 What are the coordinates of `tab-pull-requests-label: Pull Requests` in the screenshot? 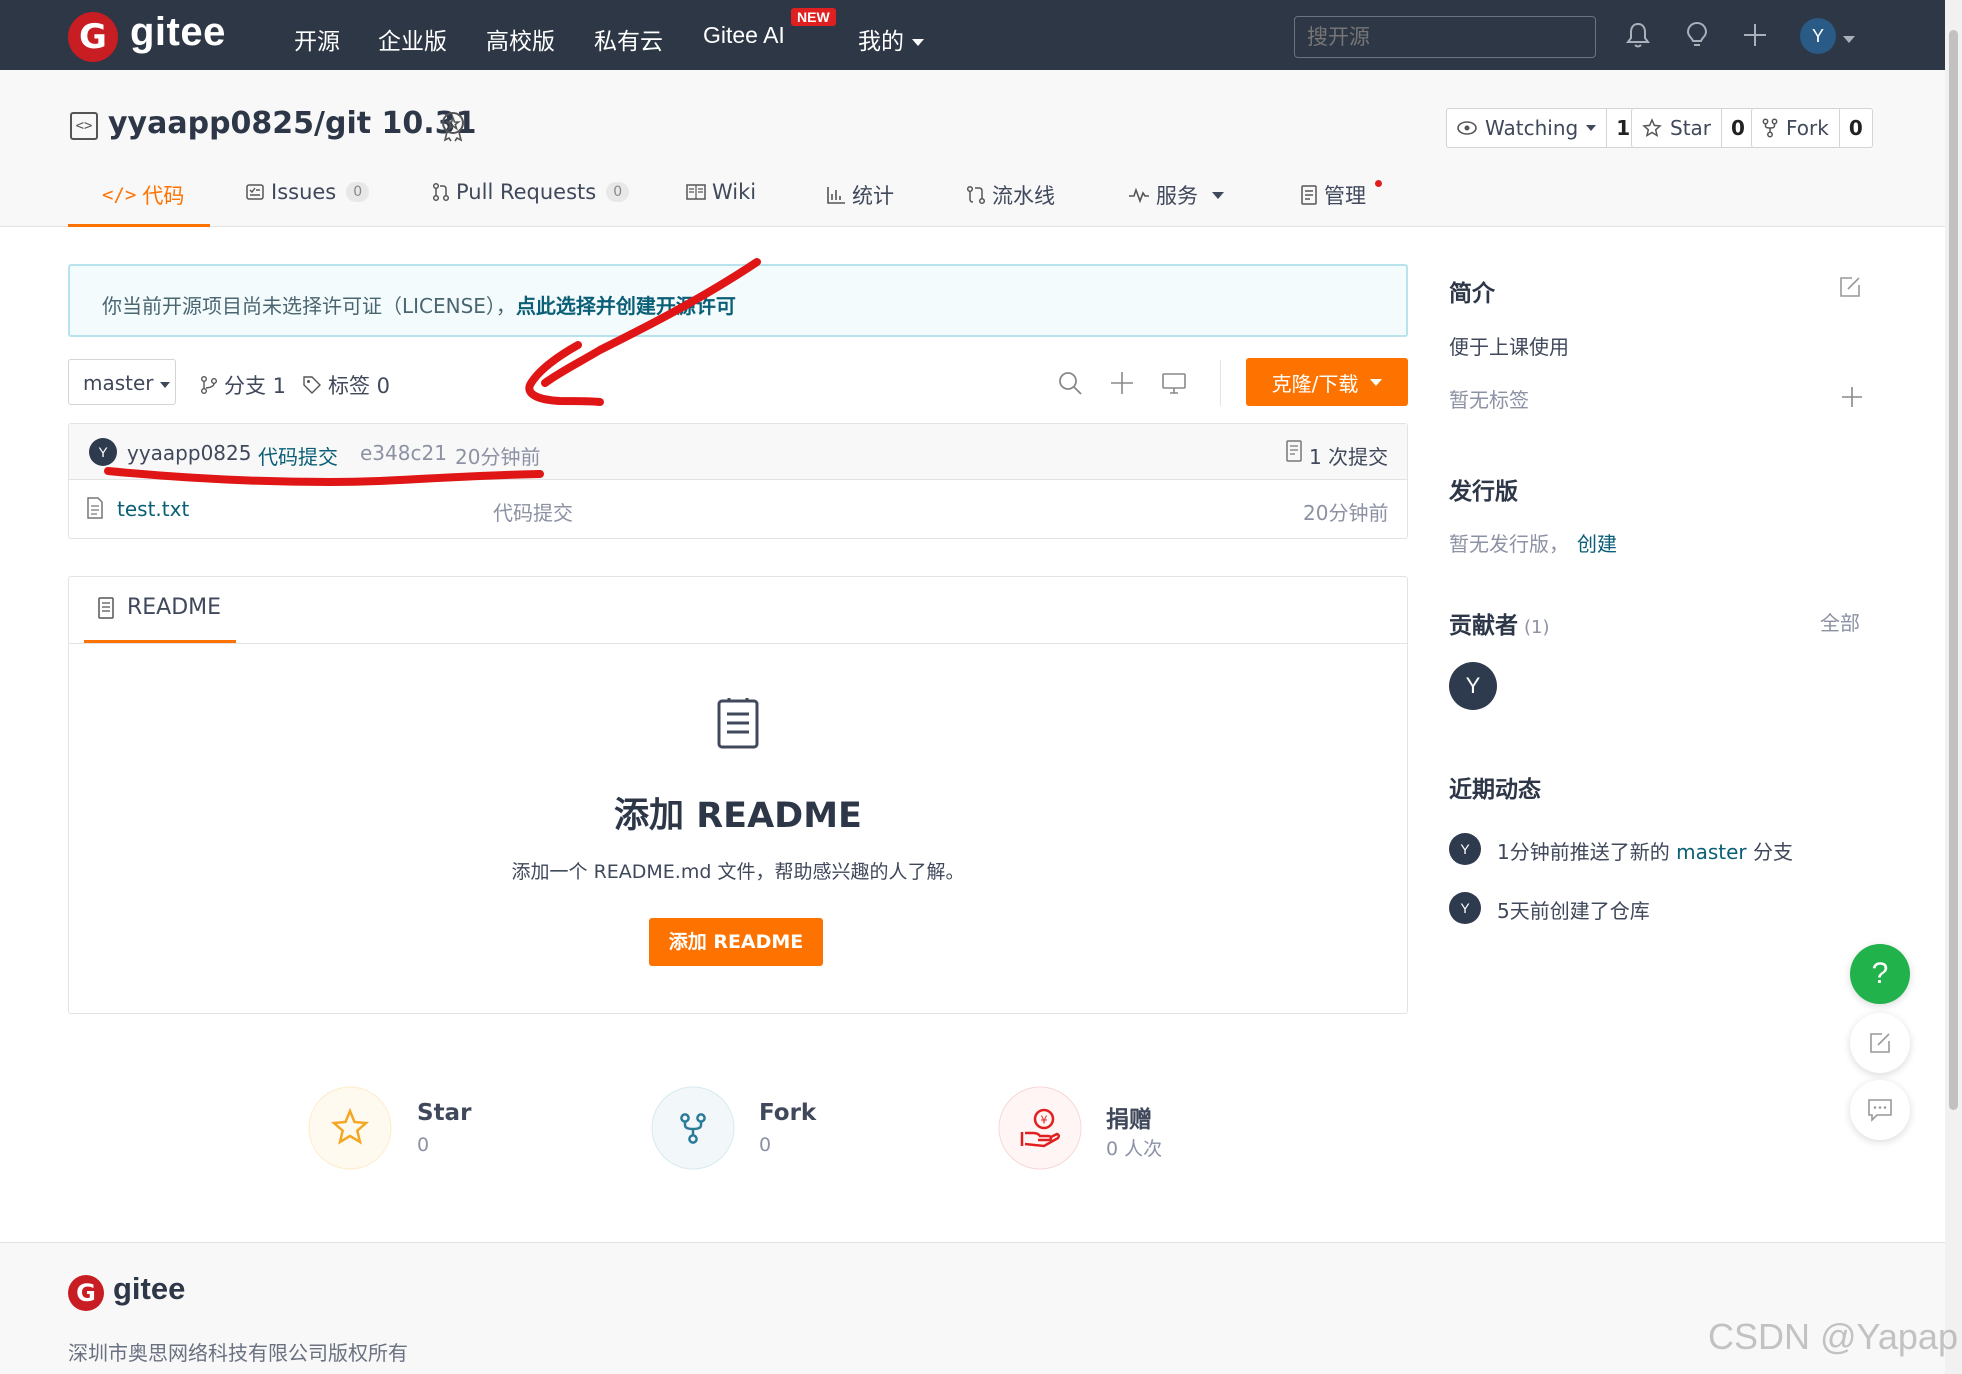 It's located at (526, 192).